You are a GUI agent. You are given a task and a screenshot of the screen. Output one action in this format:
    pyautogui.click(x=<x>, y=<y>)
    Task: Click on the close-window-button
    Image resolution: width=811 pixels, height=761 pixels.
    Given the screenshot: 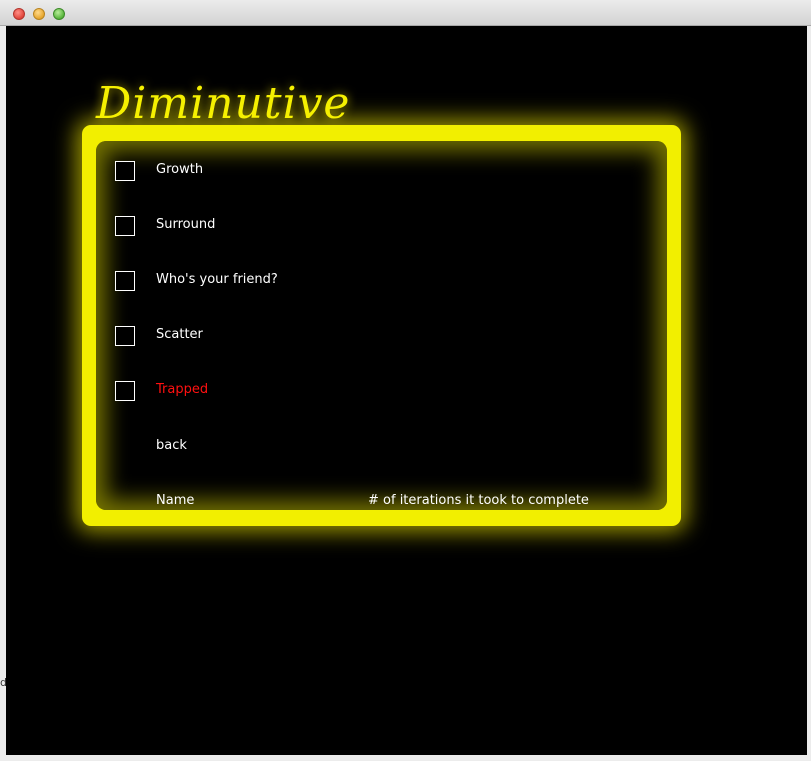 What is the action you would take?
    pyautogui.click(x=19, y=14)
    